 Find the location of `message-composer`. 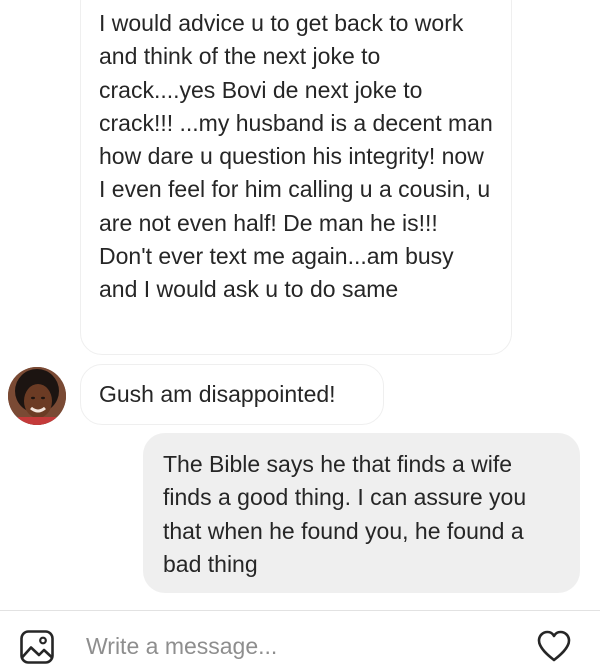

message-composer is located at coordinates (300, 641).